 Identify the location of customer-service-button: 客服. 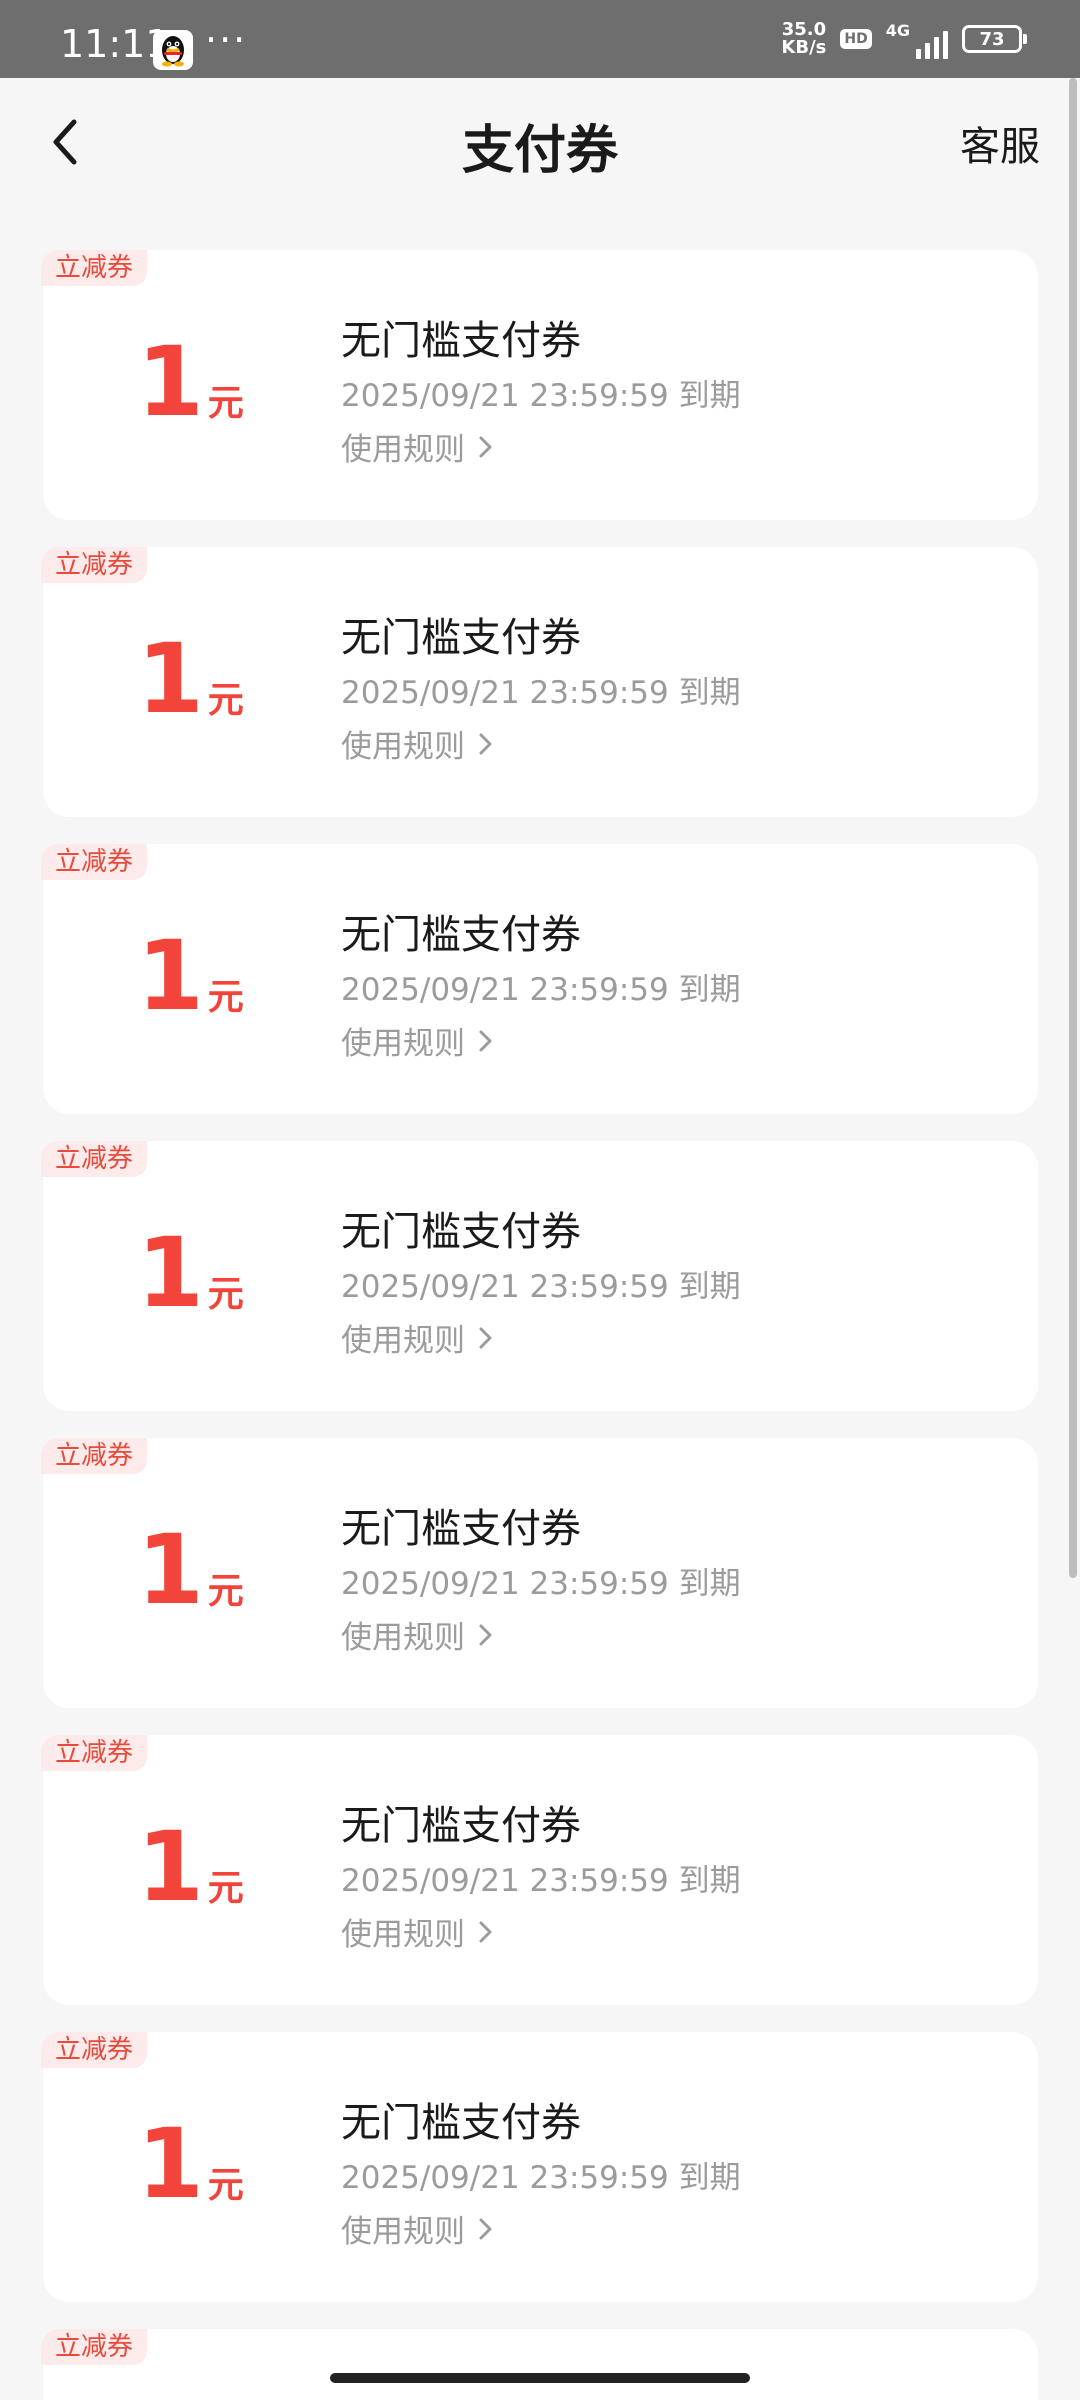
(1000, 143).